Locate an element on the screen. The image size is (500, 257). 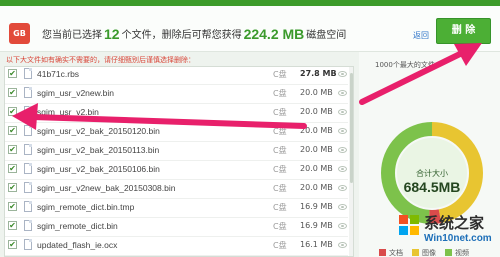
file-name: sgim_usr_v2_bak_20150113.bin is located at coordinates (98, 150).